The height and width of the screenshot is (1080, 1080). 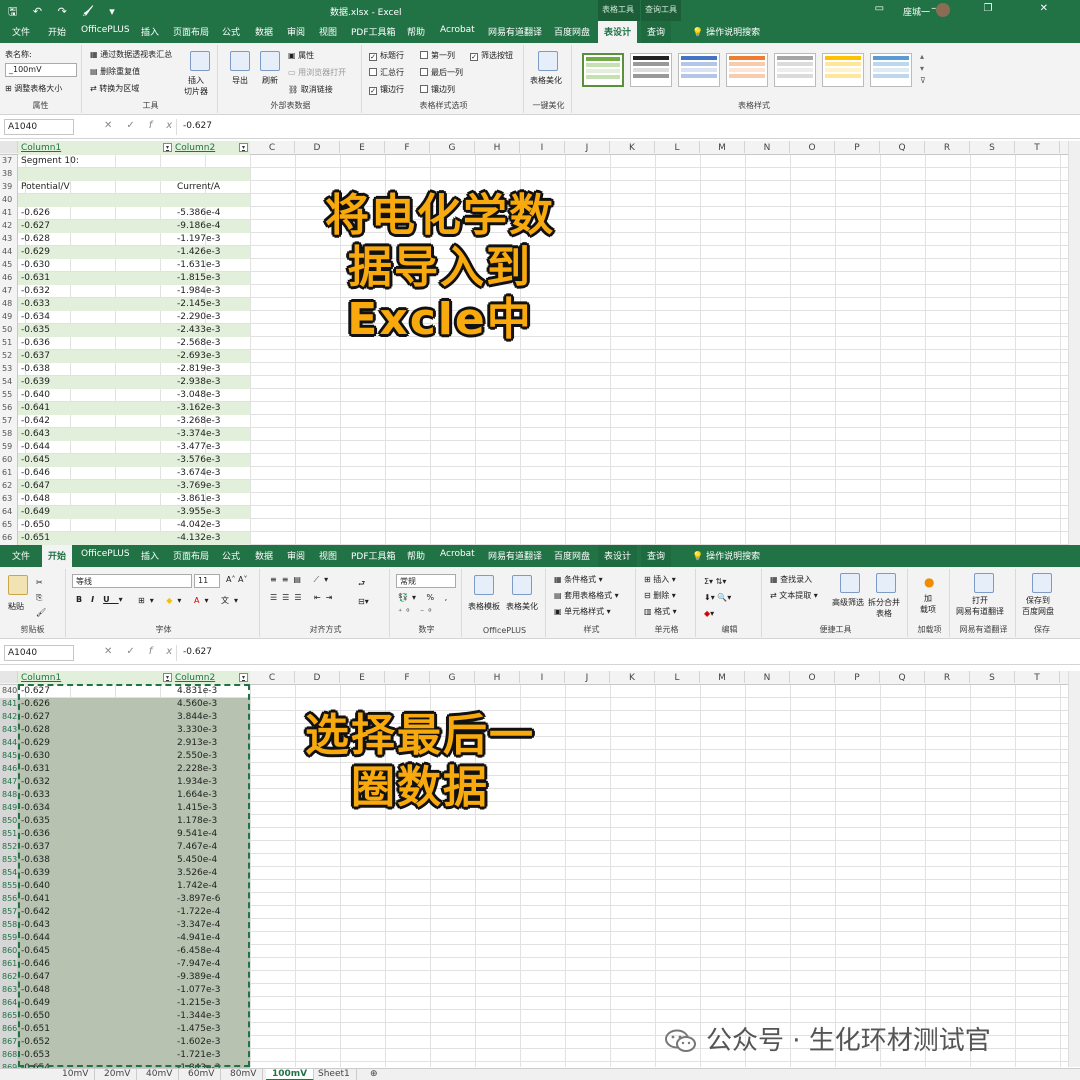 I want to click on cell-column1: -0.649, so click(x=35, y=1003).